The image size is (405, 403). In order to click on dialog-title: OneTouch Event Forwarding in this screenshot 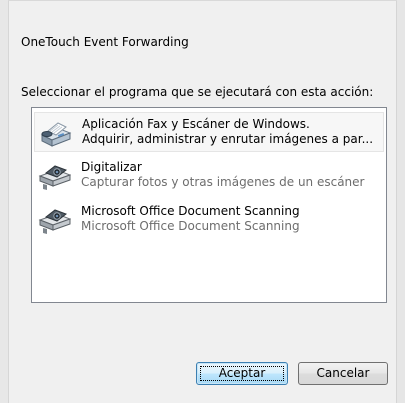, I will do `click(105, 42)`.